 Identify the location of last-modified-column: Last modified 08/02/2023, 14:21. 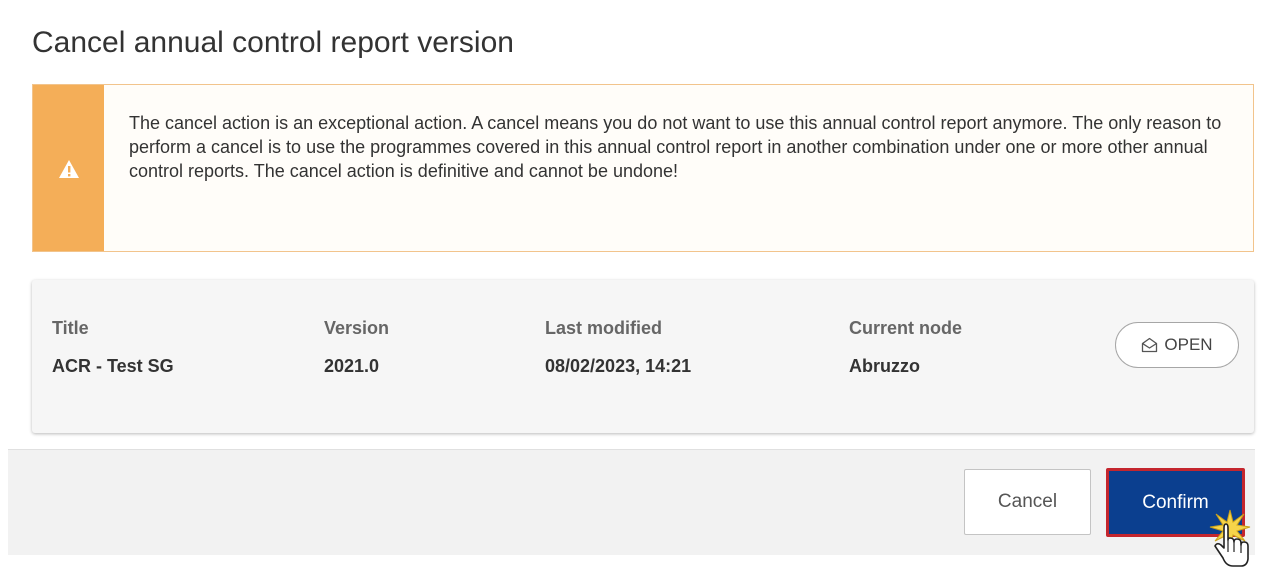
(618, 347).